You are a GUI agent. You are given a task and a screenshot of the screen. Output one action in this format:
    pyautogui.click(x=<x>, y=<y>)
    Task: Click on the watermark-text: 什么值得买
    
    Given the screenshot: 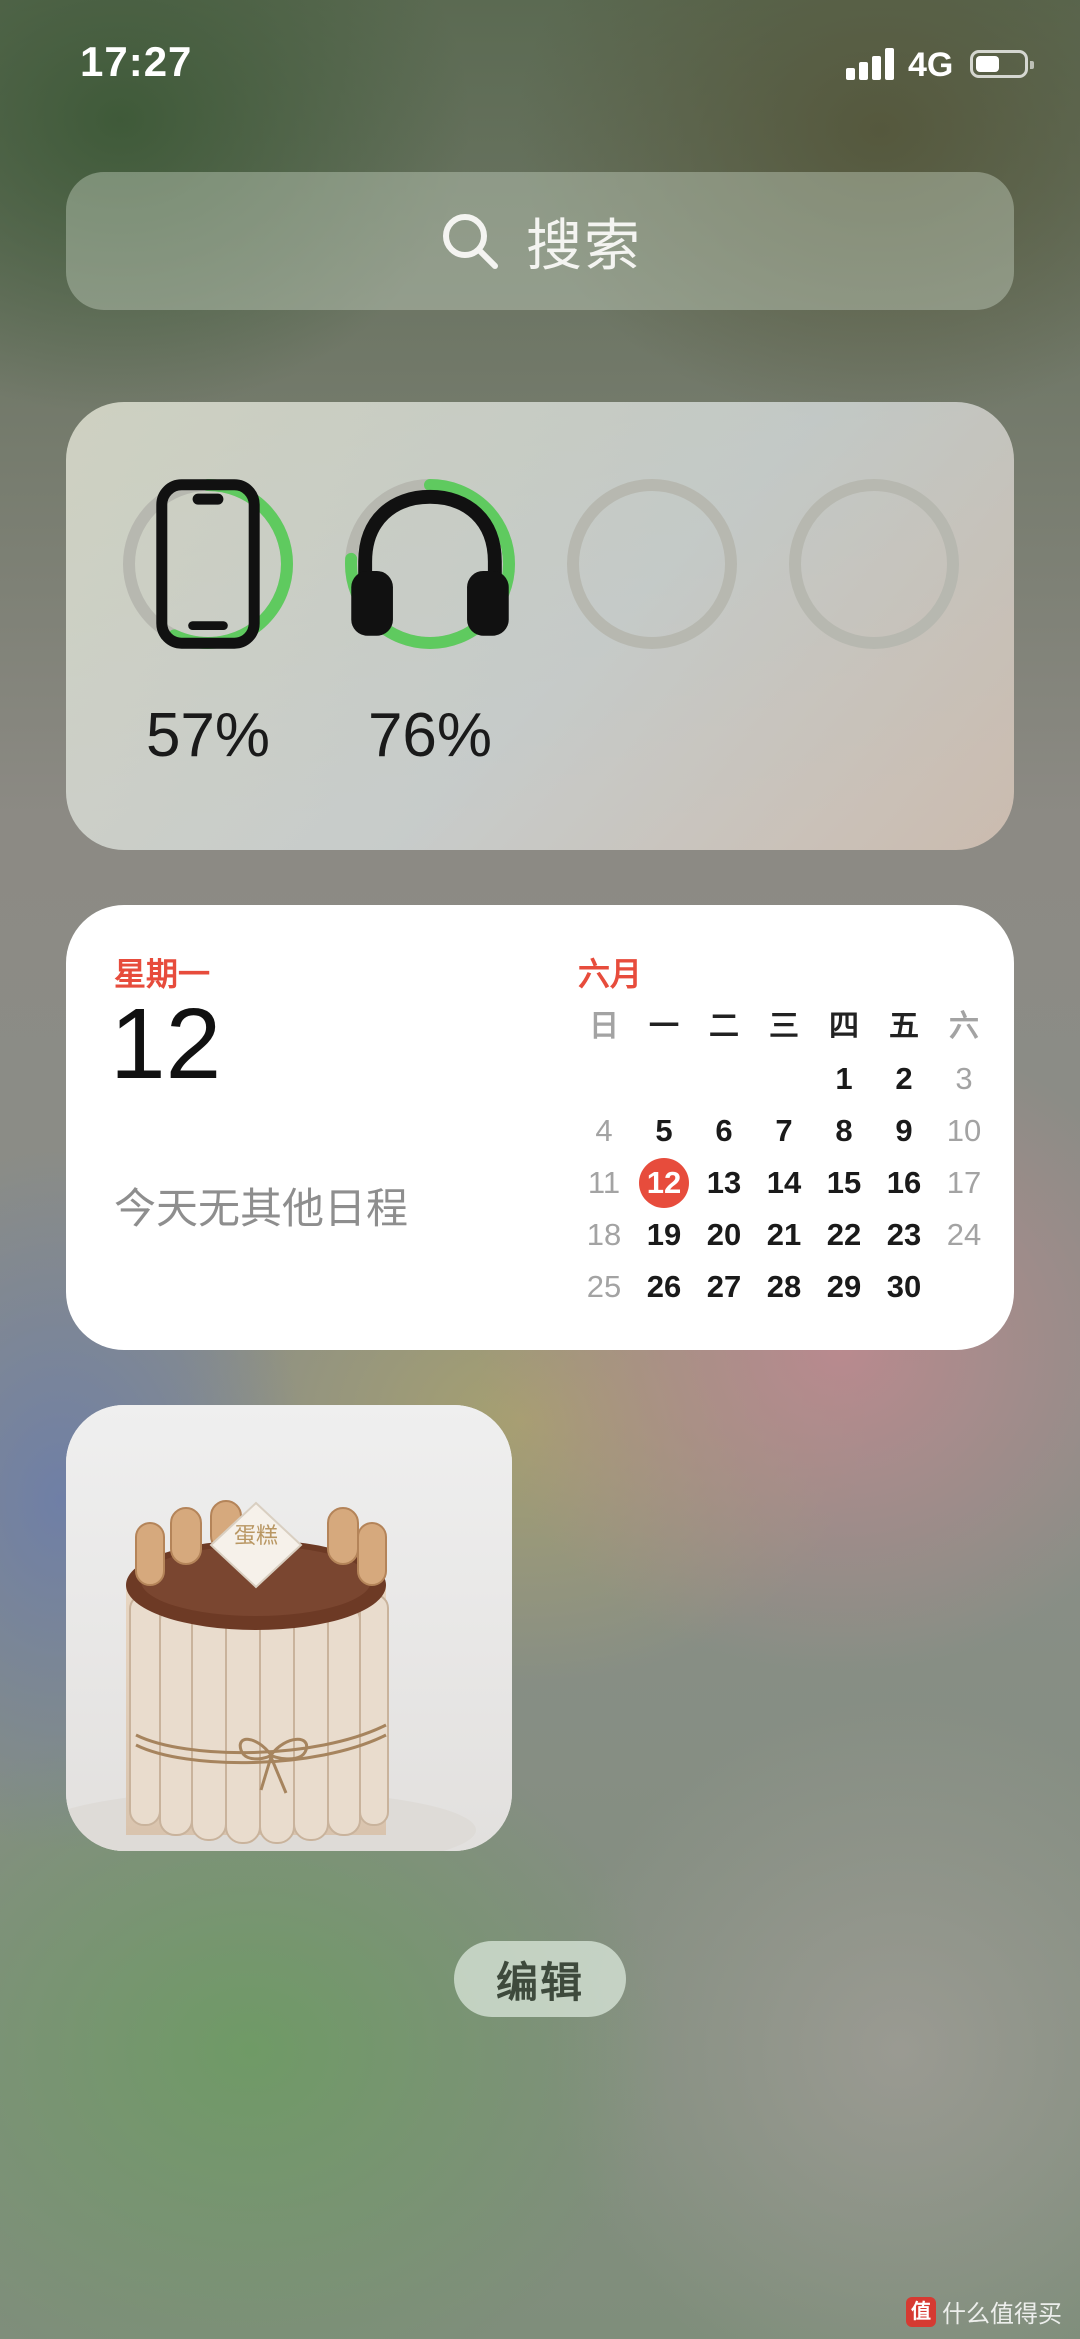 What is the action you would take?
    pyautogui.click(x=1002, y=2314)
    